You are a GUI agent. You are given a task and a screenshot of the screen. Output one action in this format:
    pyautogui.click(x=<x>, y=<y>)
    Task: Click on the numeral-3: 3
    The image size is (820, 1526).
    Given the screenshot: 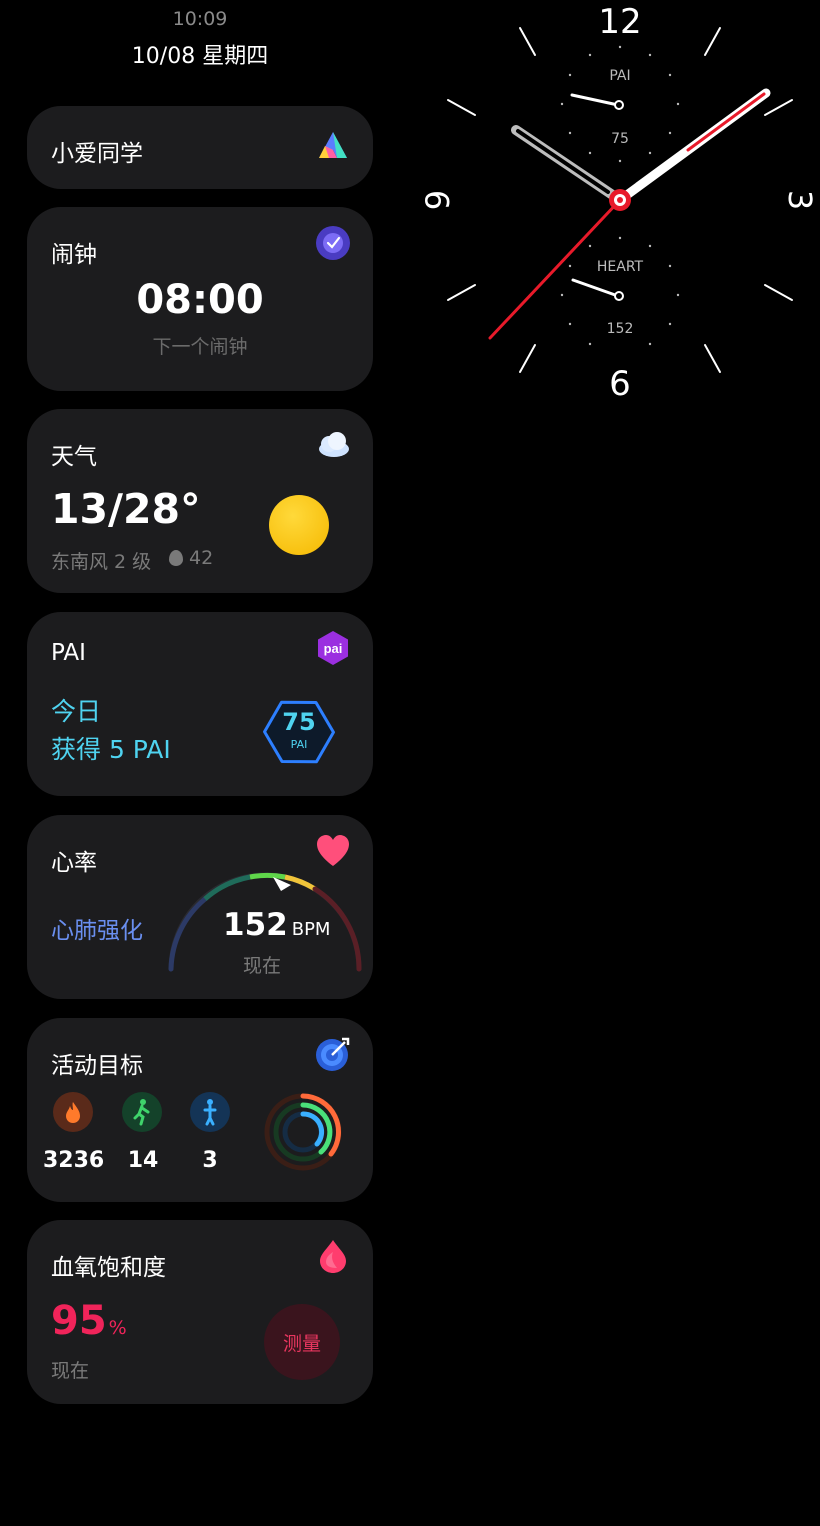 What is the action you would take?
    pyautogui.click(x=800, y=200)
    